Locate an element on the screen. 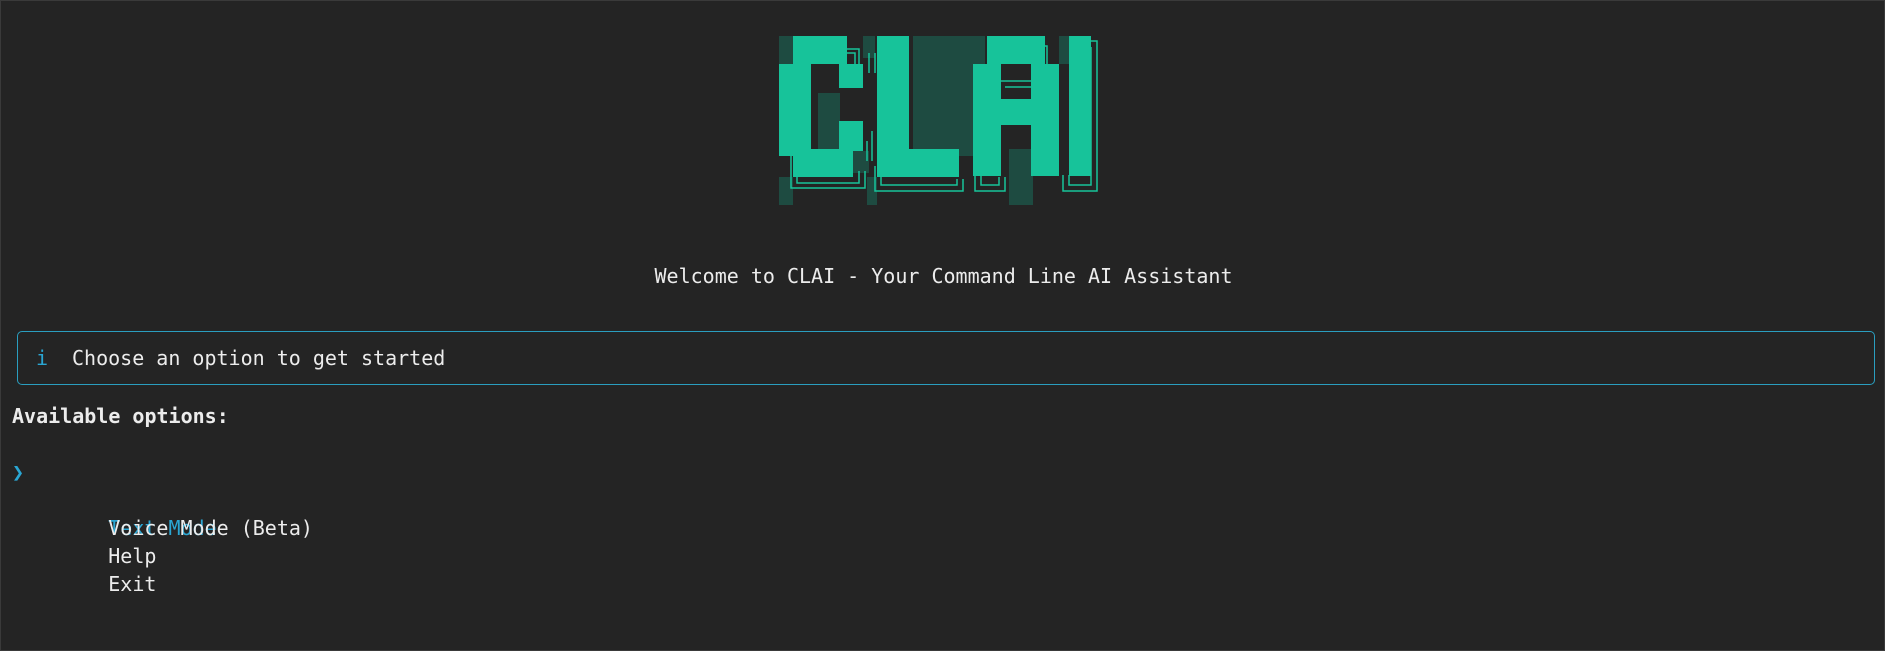 The image size is (1885, 651). menu-item-text-mode: ❯ Text Mode is located at coordinates (162, 499).